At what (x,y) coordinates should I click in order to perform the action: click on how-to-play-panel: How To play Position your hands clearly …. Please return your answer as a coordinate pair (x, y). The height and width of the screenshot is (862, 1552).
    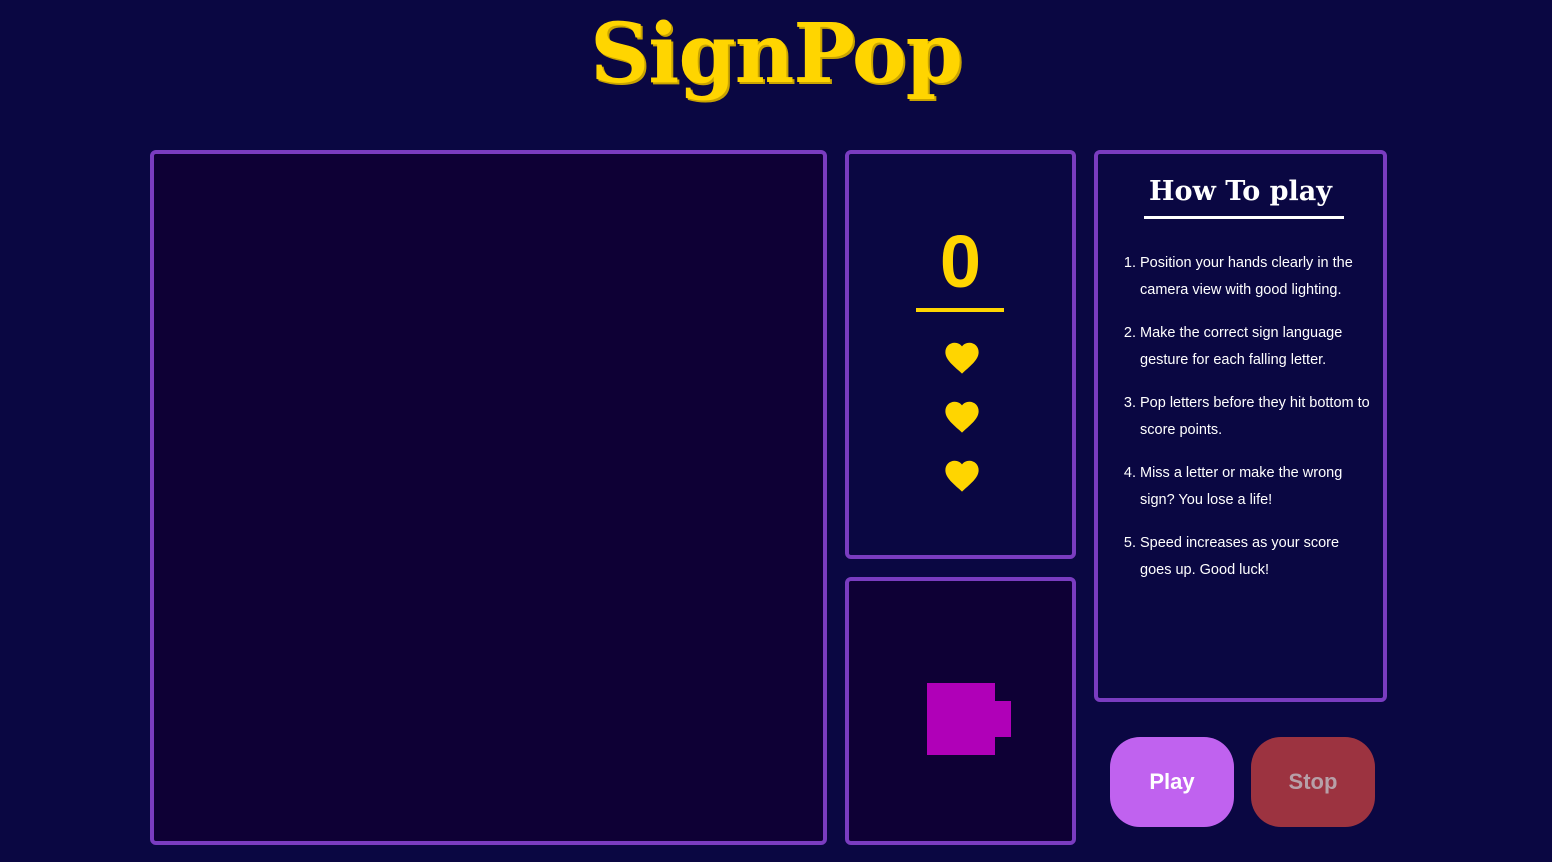
    Looking at the image, I should click on (1240, 426).